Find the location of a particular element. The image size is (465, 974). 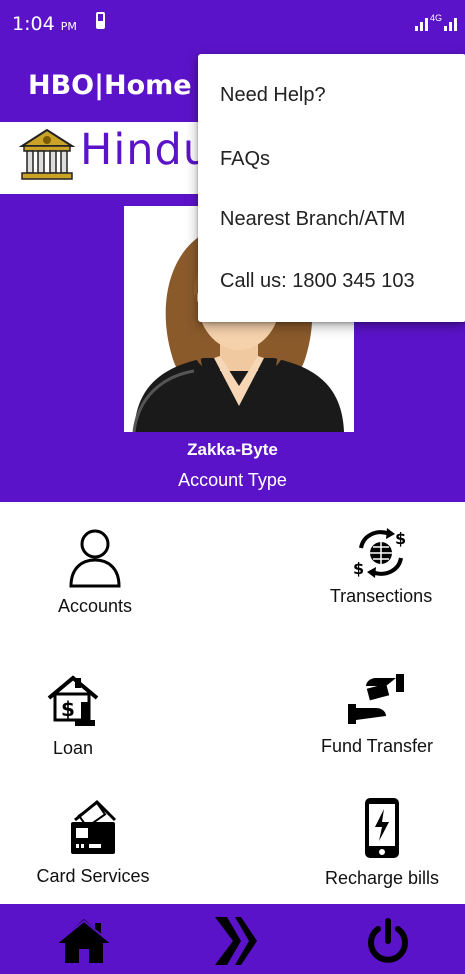

logout-button is located at coordinates (388, 941).